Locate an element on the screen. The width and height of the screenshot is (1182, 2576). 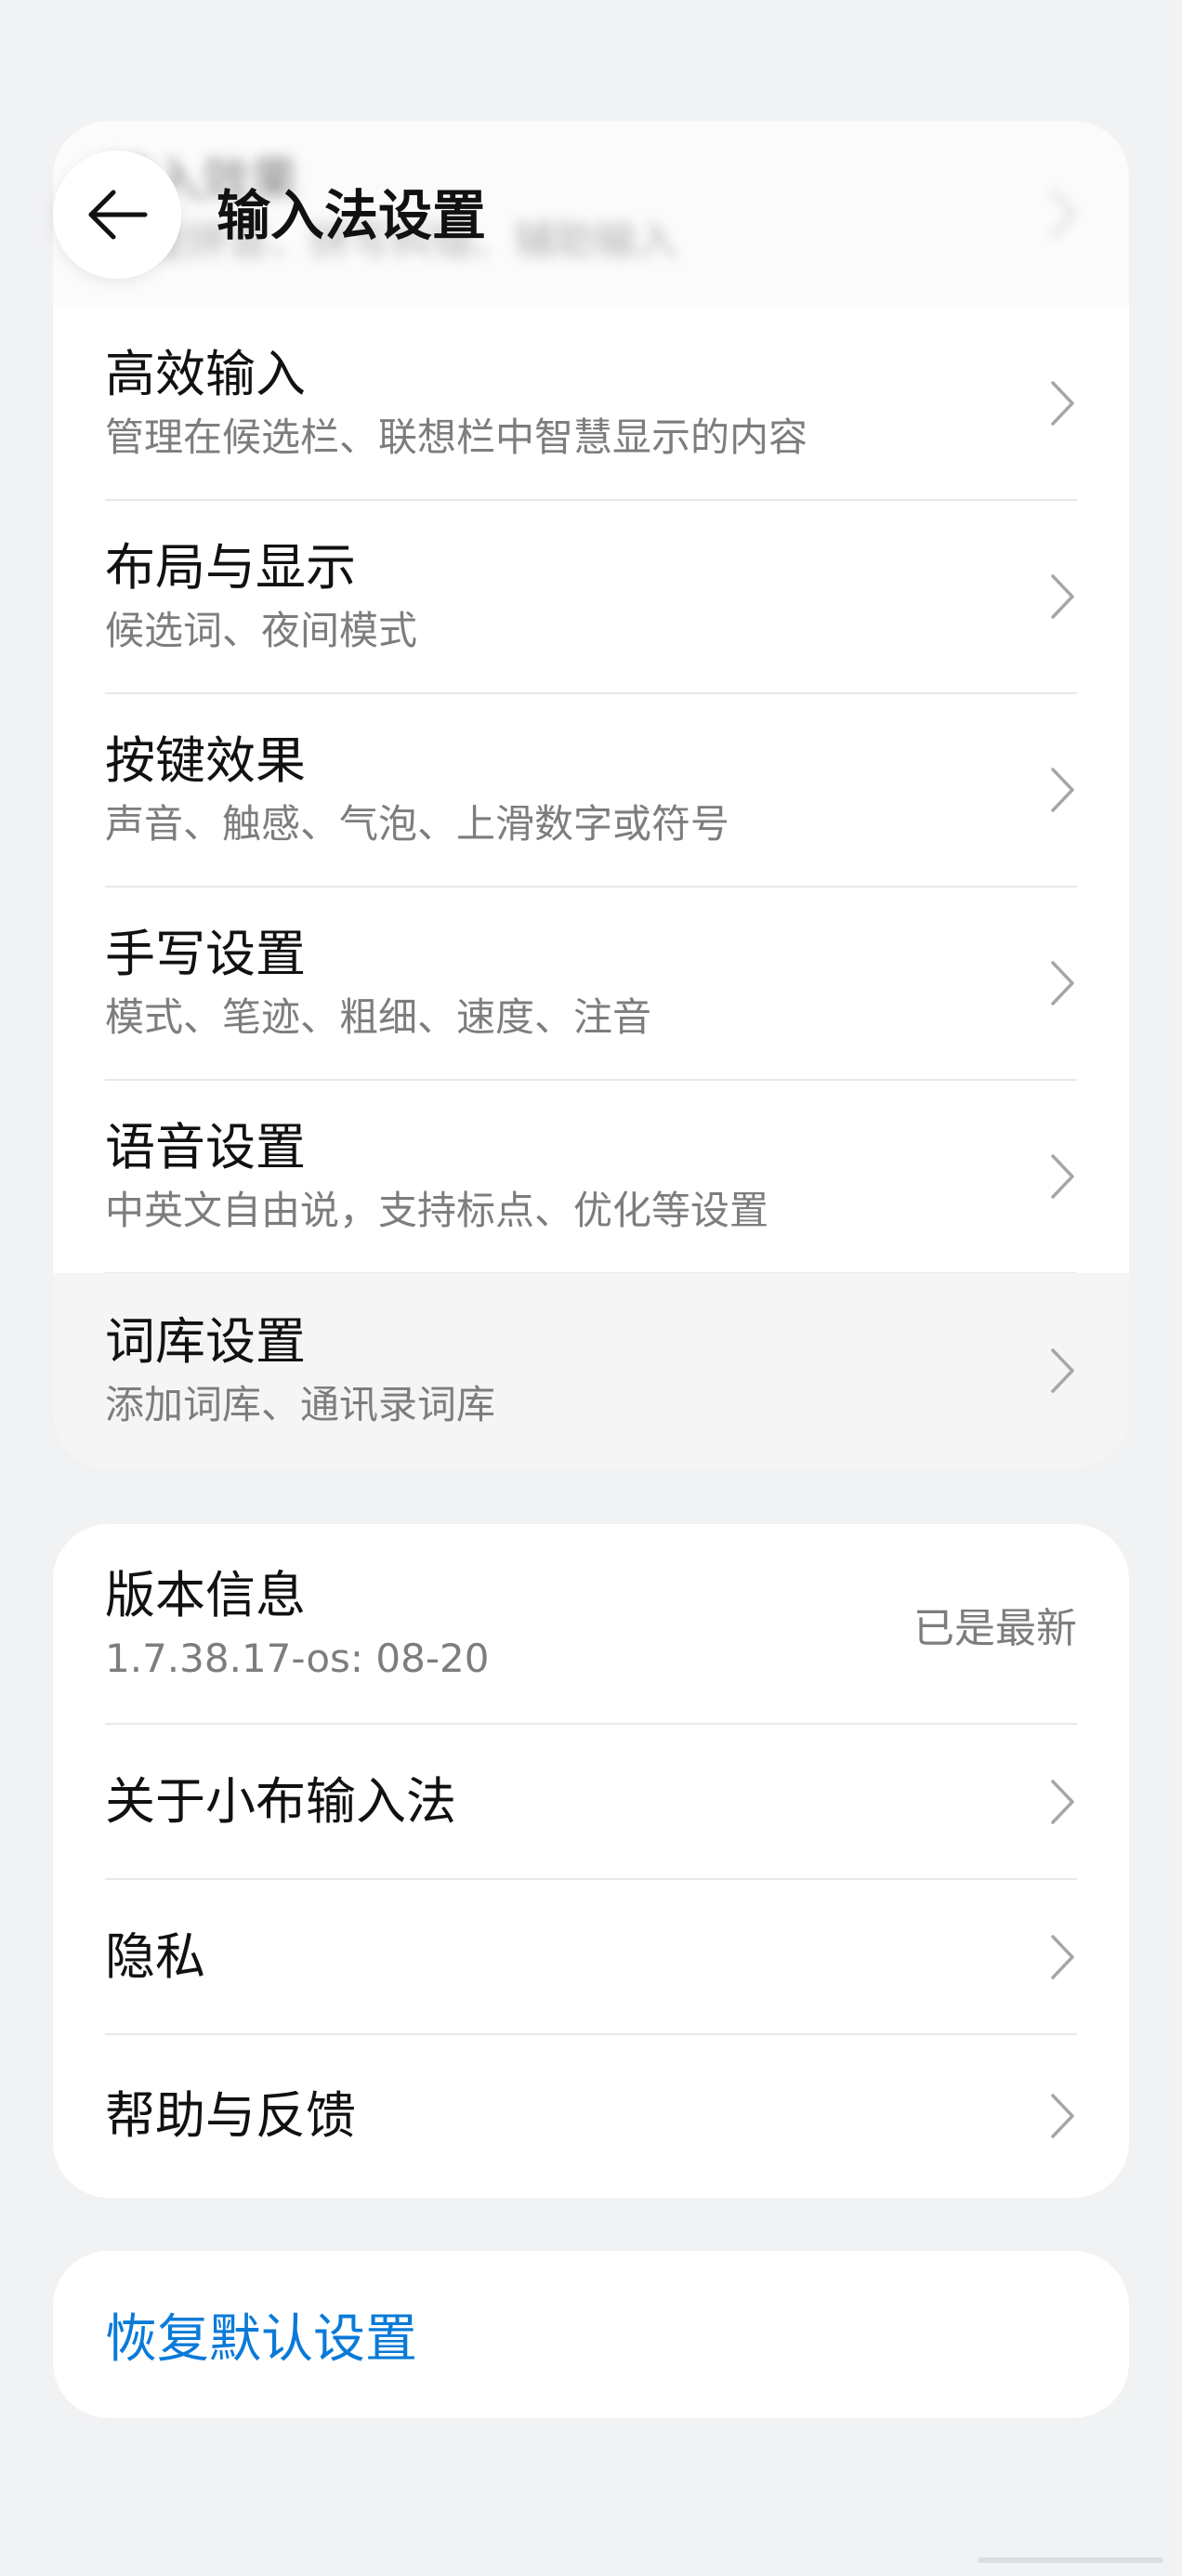
settings-item-text: 布局与显示 候选词、夜间模式 is located at coordinates (261, 596).